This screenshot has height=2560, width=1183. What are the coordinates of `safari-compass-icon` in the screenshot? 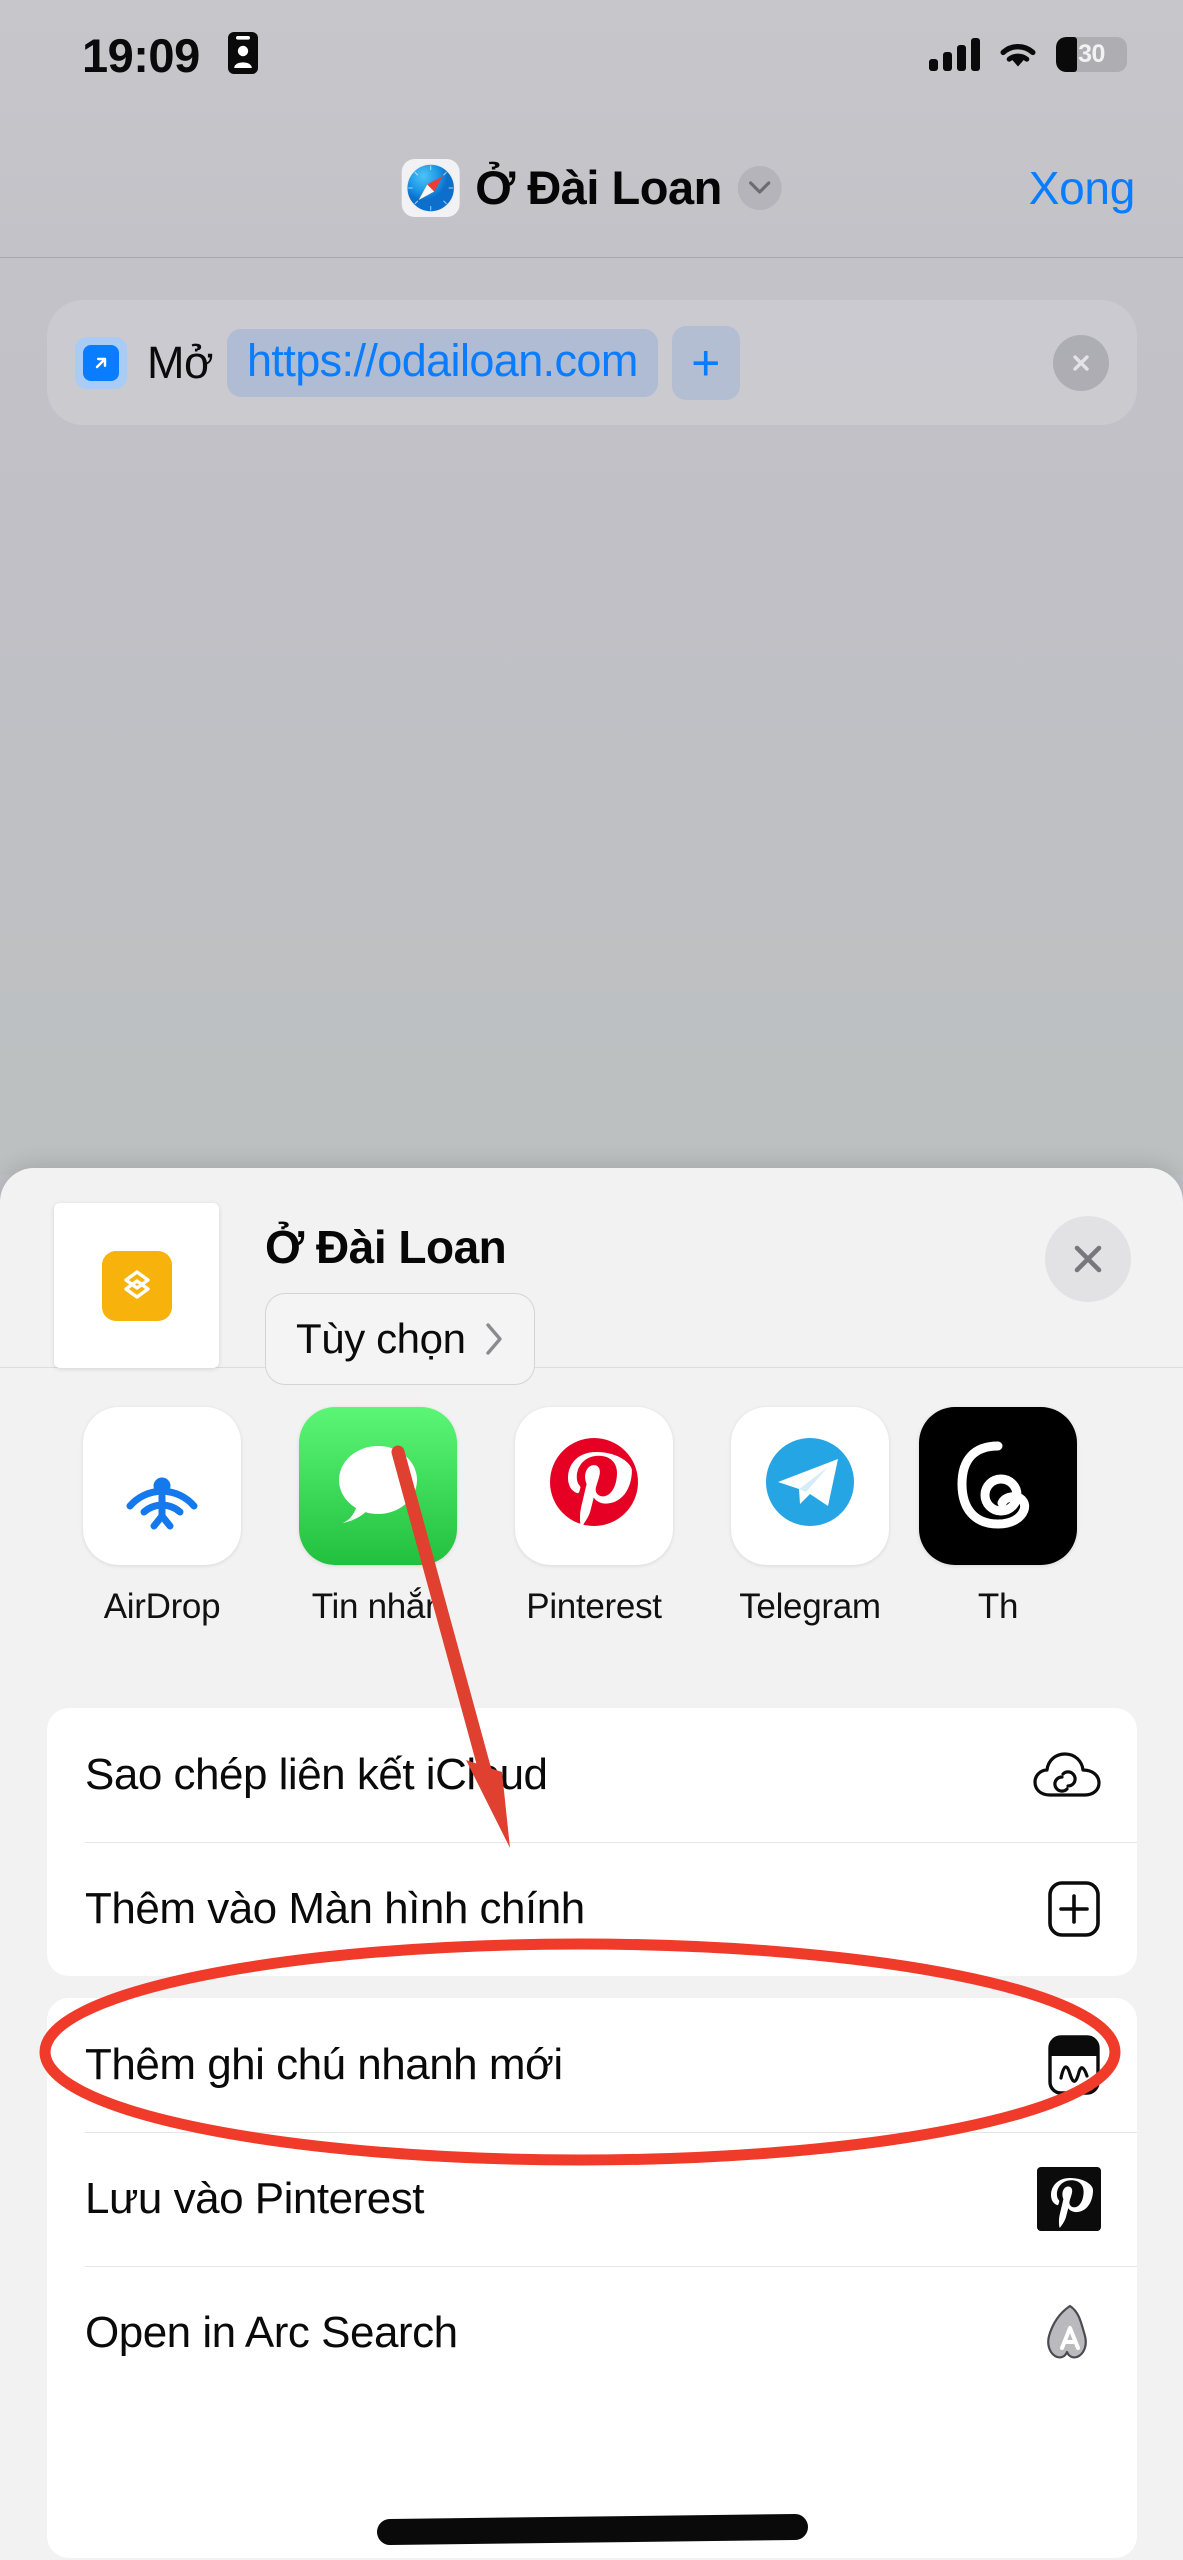 It's located at (430, 187).